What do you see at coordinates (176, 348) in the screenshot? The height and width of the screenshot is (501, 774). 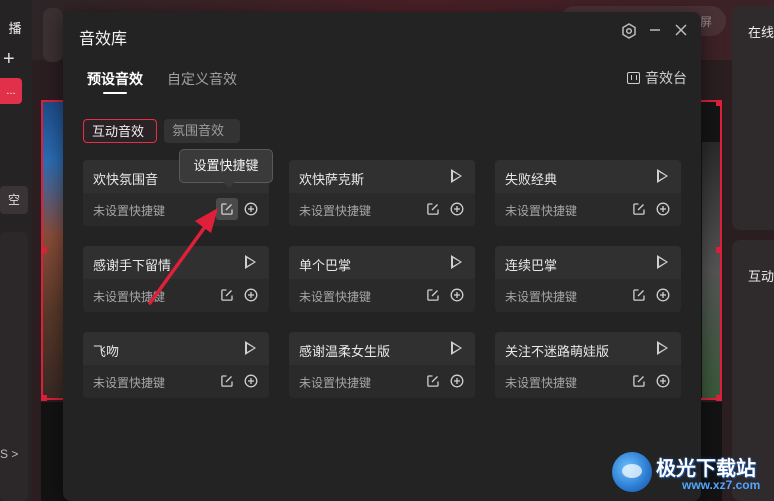 I see `sound-card-header: 飞吻` at bounding box center [176, 348].